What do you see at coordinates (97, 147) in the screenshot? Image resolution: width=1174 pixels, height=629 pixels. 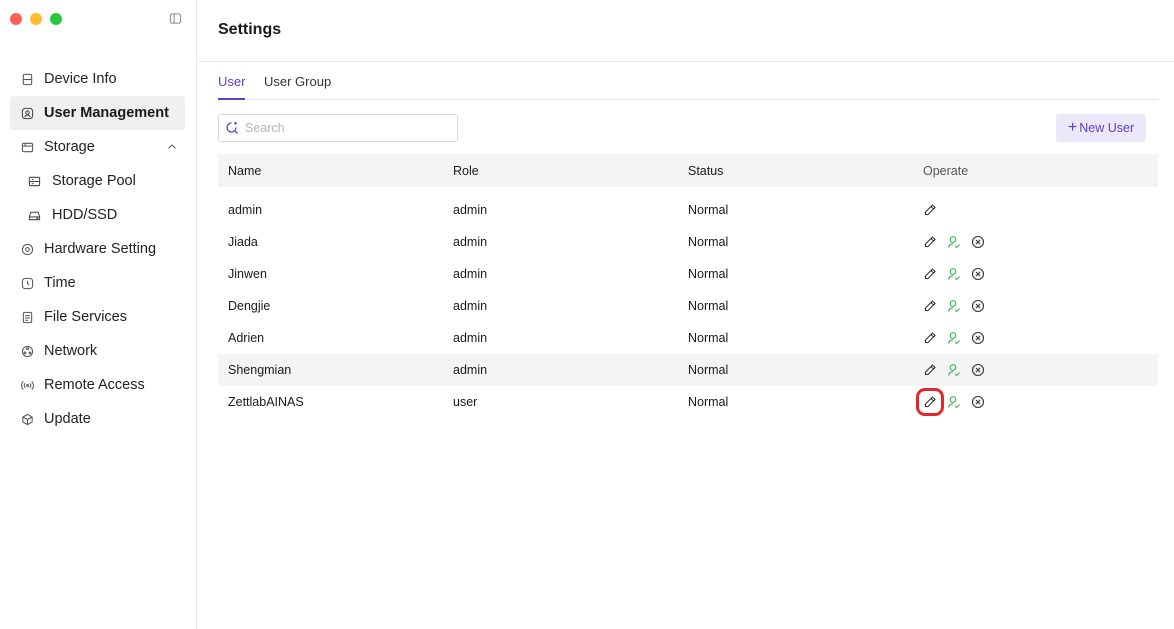 I see `sidebar-item-storage: Storage` at bounding box center [97, 147].